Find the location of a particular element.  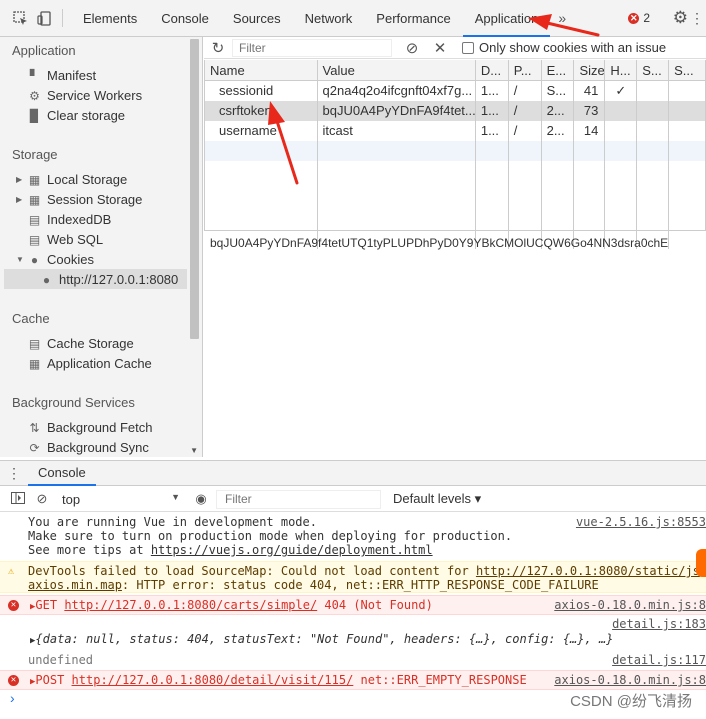

settings-gear-icon: ⚙ is located at coordinates (680, 18).